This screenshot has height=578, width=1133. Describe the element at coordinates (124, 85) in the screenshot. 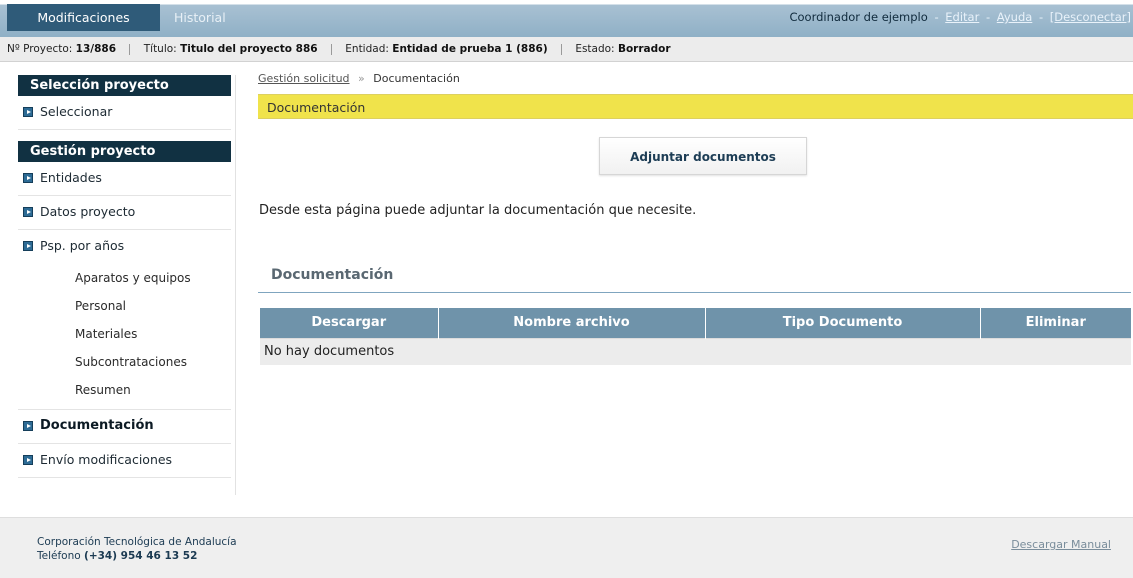

I see `sidebar-header-seleccion: Selección proyecto` at that location.